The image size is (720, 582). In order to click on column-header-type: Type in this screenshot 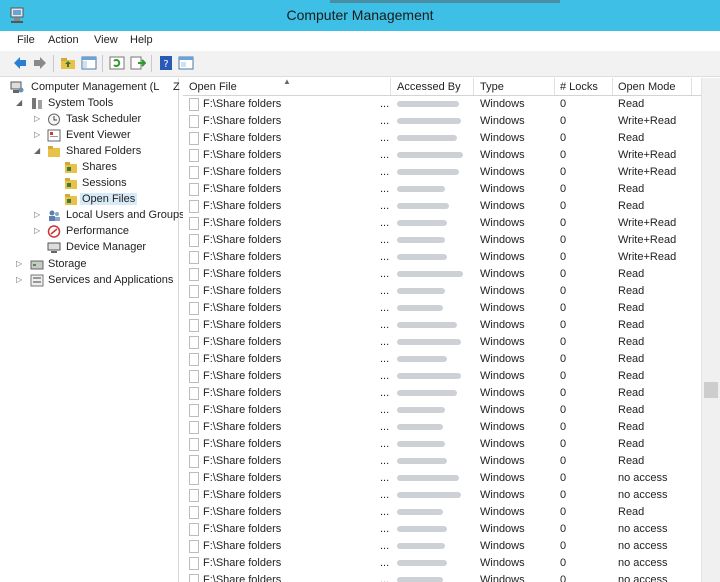, I will do `click(492, 87)`.